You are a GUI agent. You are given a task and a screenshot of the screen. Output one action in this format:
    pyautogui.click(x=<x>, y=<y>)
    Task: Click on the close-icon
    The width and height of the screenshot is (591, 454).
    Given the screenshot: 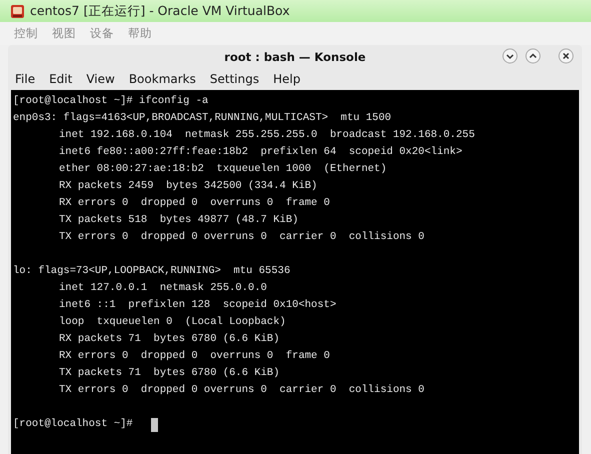 What is the action you would take?
    pyautogui.click(x=566, y=56)
    